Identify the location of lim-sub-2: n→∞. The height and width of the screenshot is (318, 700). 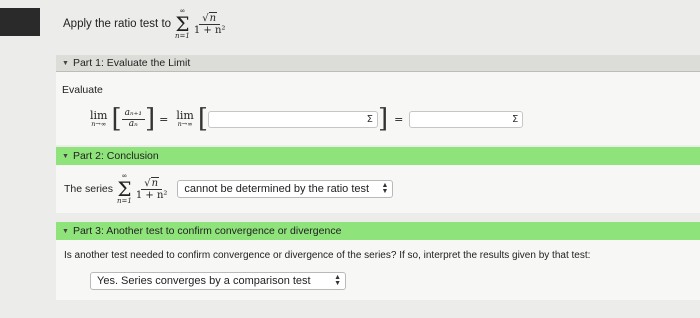
(185, 124).